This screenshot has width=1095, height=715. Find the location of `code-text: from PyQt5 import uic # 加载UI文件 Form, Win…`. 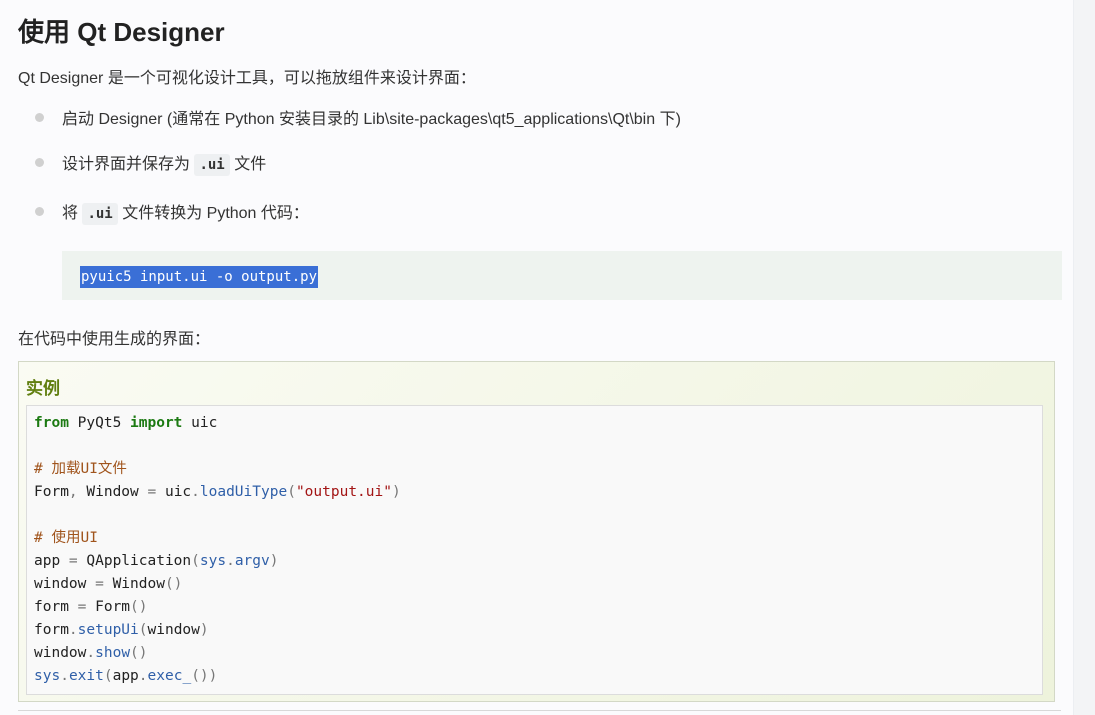

code-text: from PyQt5 import uic # 加载UI文件 Form, Win… is located at coordinates (217, 550).